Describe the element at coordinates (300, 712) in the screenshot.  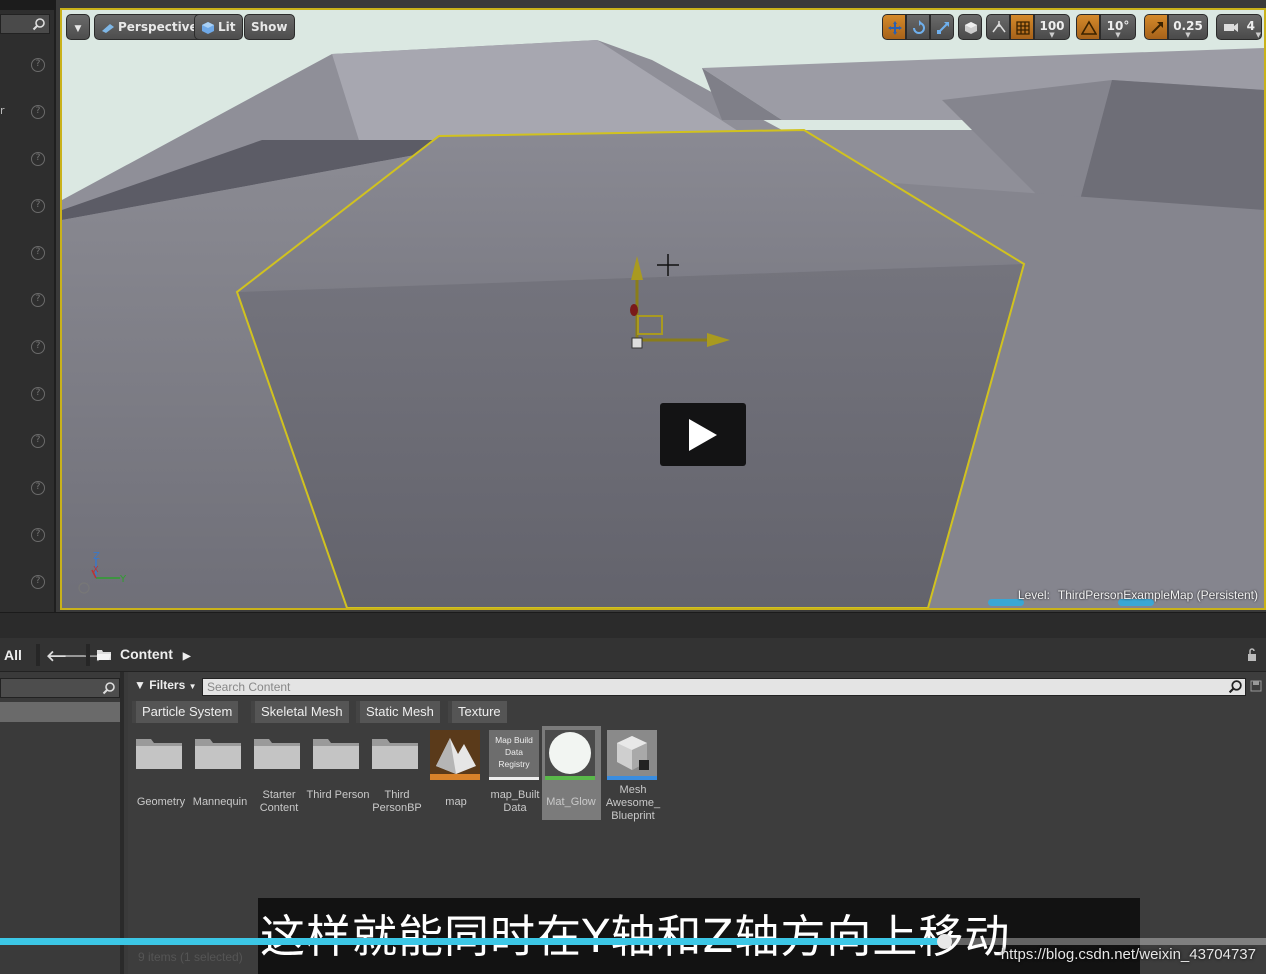
I see `filter-chip-skeletal-mesh: Skeletal Mesh` at that location.